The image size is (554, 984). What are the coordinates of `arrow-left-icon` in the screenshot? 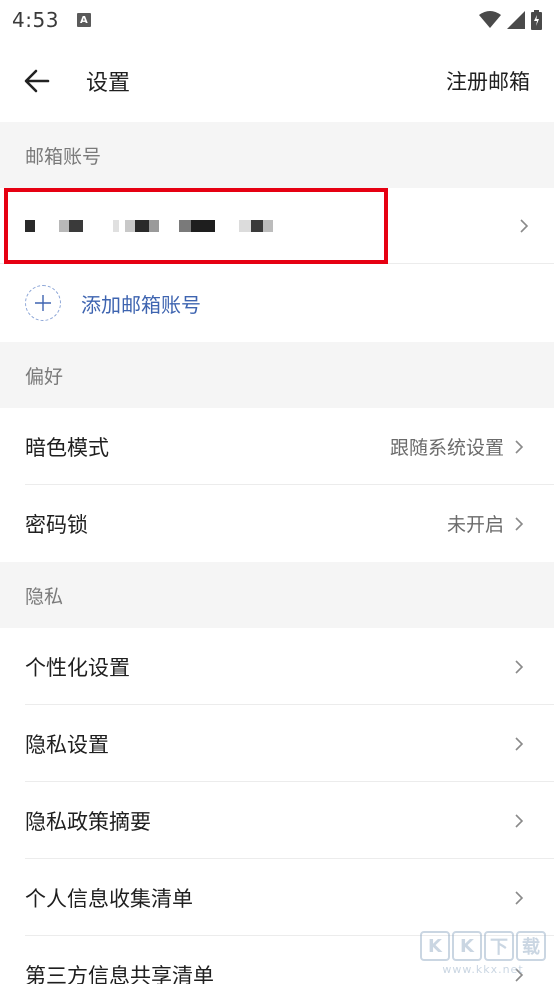 It's located at (37, 81).